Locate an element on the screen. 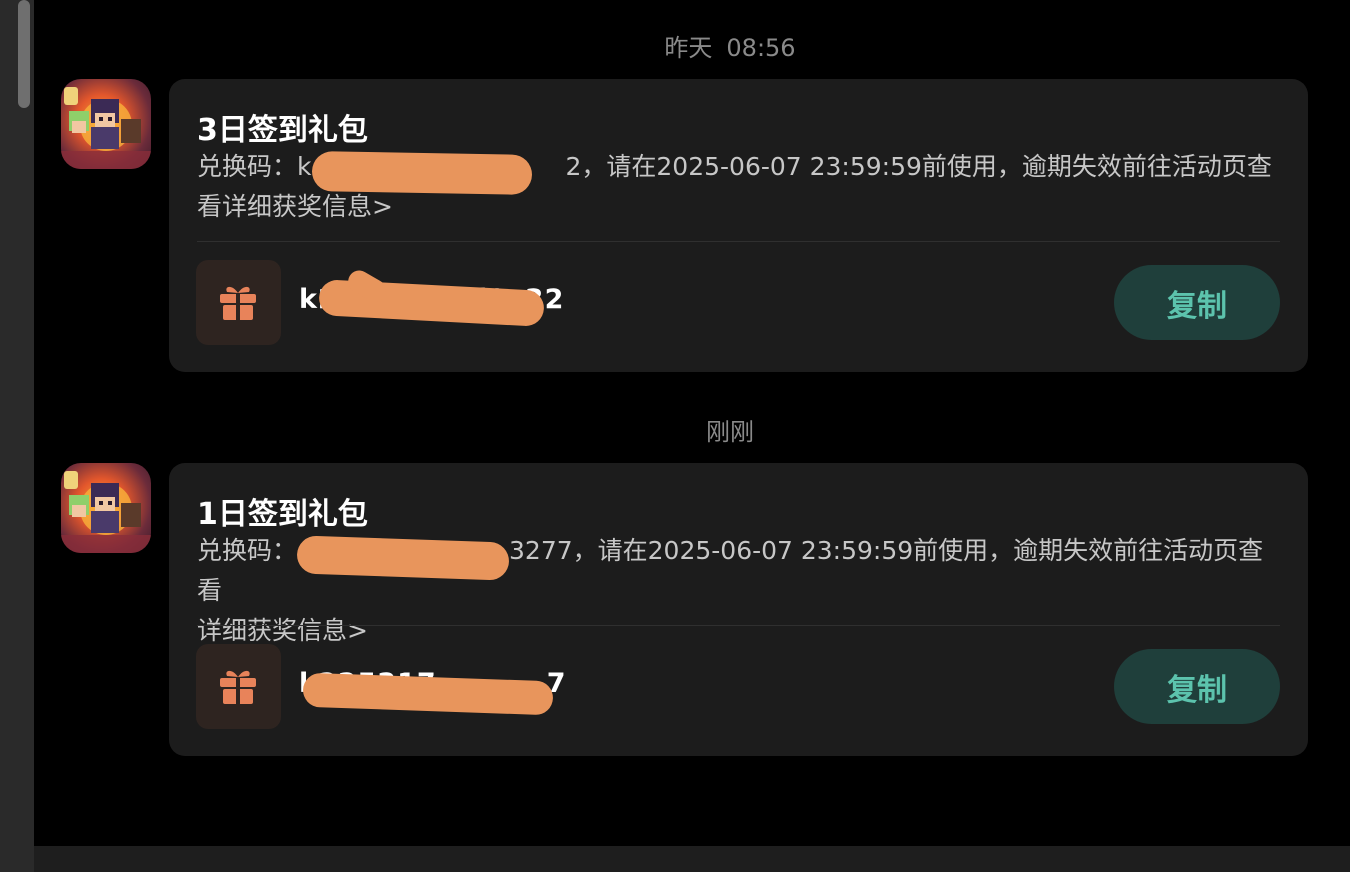  timestamp-day: 昨天 is located at coordinates (688, 48).